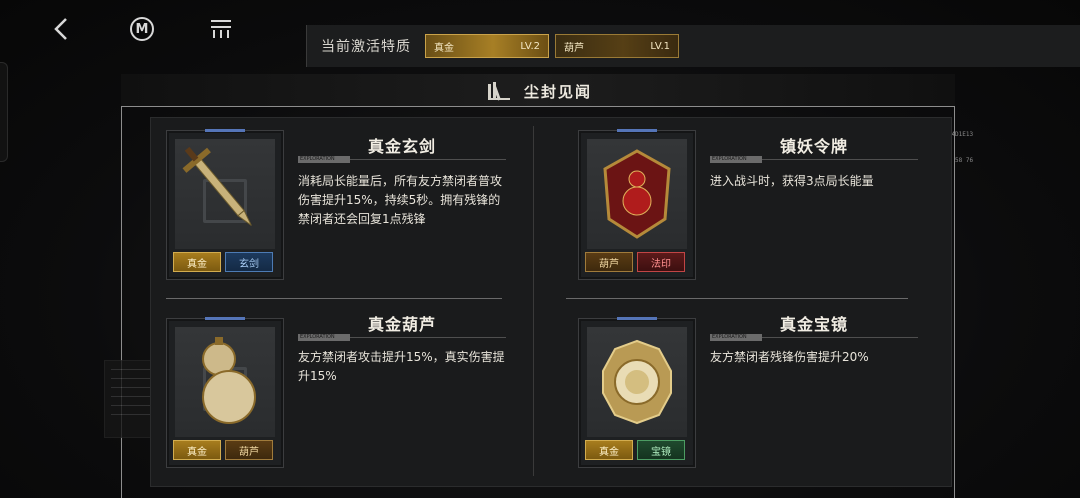  I want to click on row-divider-left, so click(334, 298).